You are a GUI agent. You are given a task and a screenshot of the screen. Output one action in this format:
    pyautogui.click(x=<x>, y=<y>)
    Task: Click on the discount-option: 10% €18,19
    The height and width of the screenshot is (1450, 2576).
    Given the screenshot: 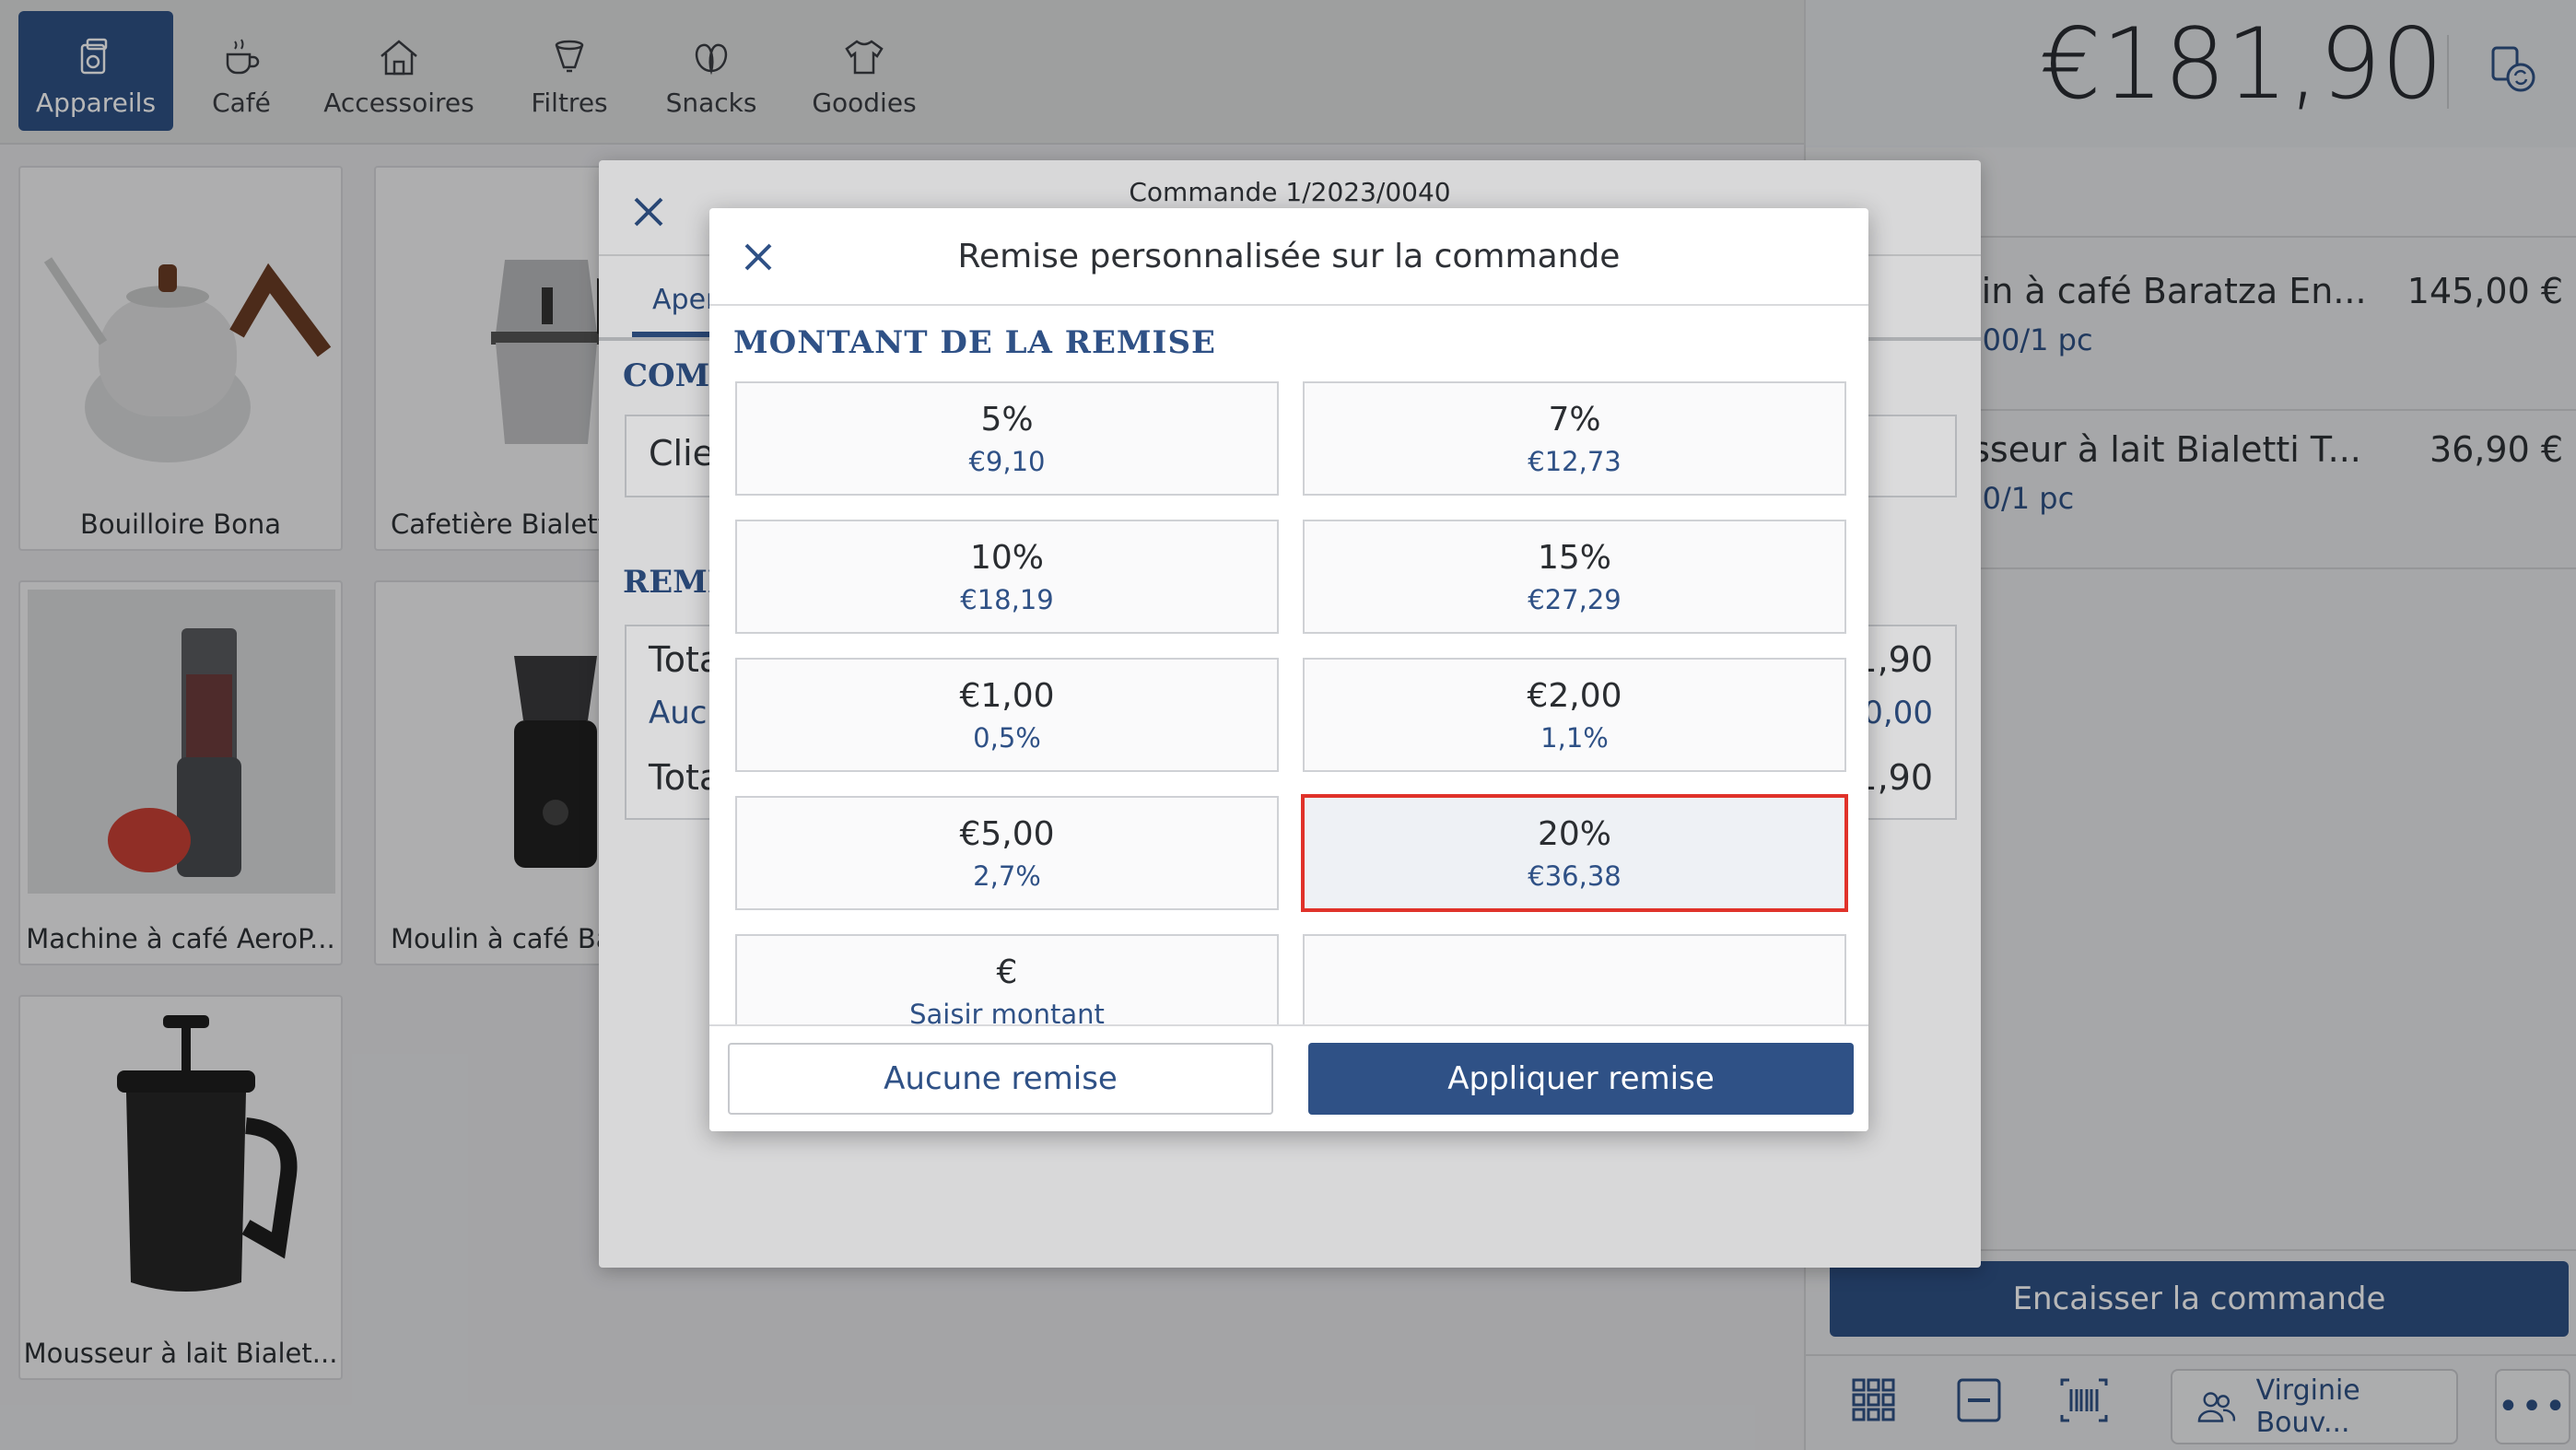 What is the action you would take?
    pyautogui.click(x=1007, y=577)
    